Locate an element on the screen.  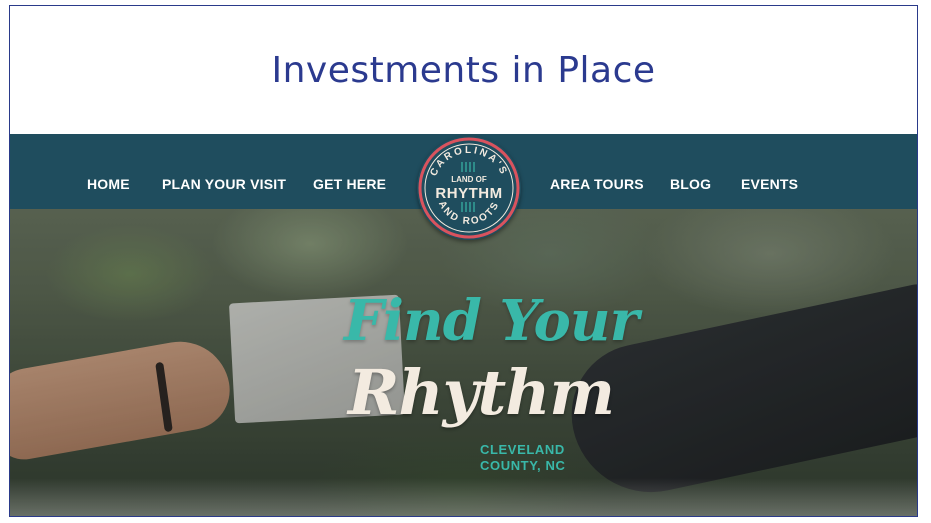
nav-area-tours: AREA TOURS is located at coordinates (597, 184).